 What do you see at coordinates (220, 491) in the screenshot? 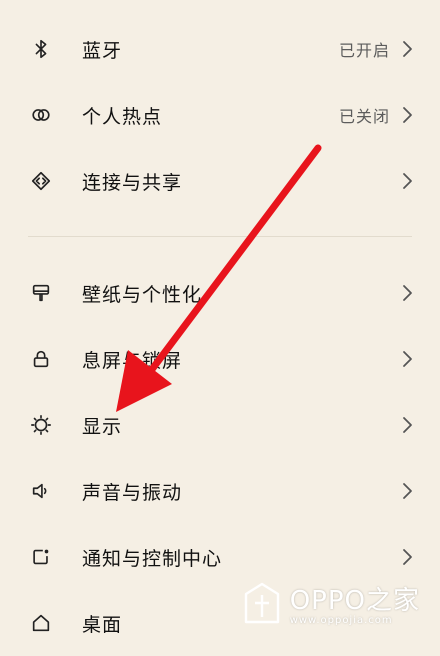
I see `settings-item-sound: 声音与振动` at bounding box center [220, 491].